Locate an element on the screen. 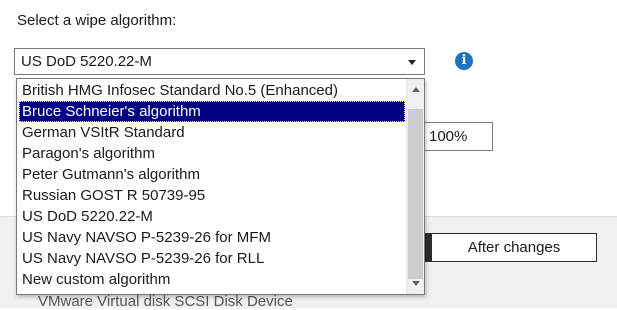 The height and width of the screenshot is (310, 617). scroll-up-icon is located at coordinates (416, 89).